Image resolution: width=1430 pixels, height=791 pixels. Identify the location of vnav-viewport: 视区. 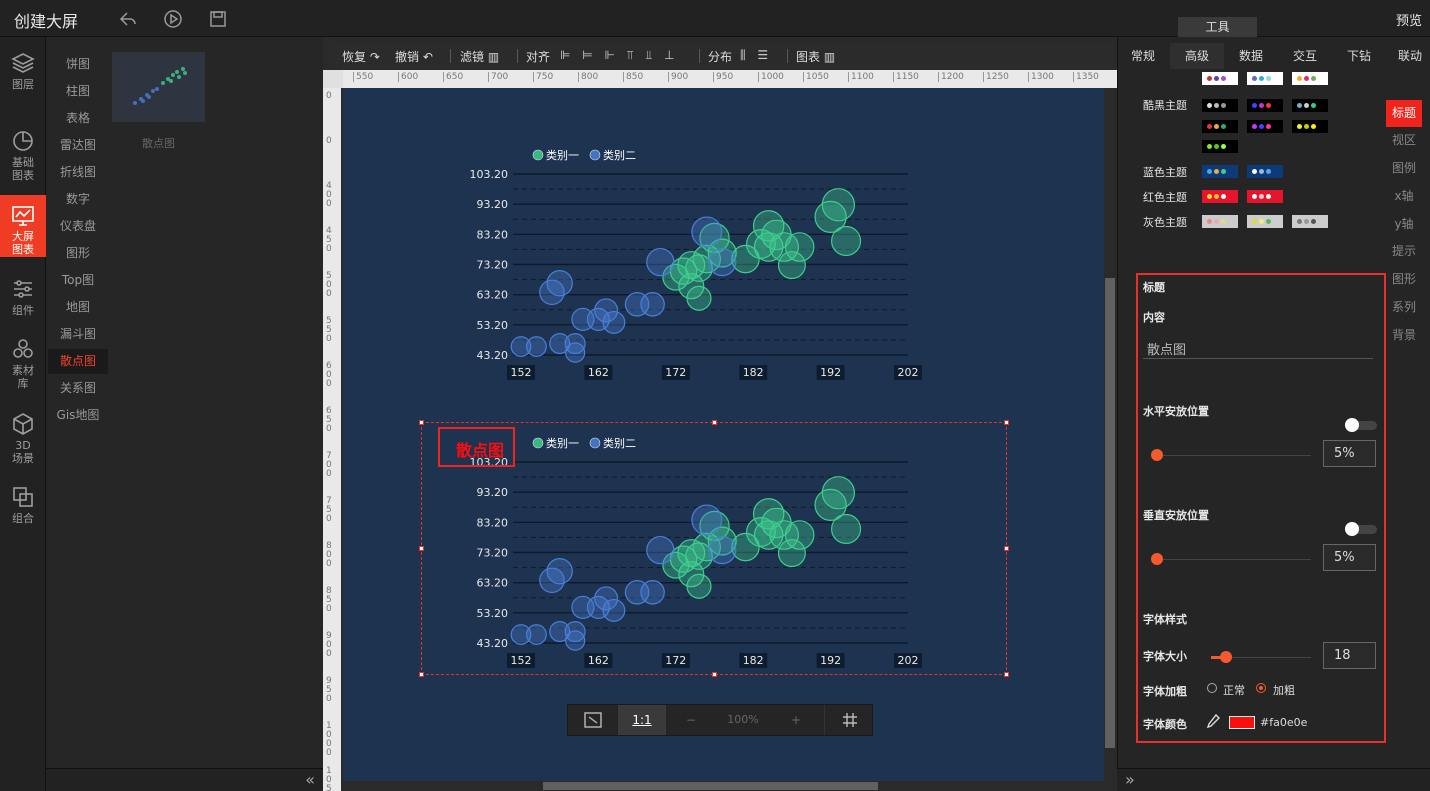
(1404, 140).